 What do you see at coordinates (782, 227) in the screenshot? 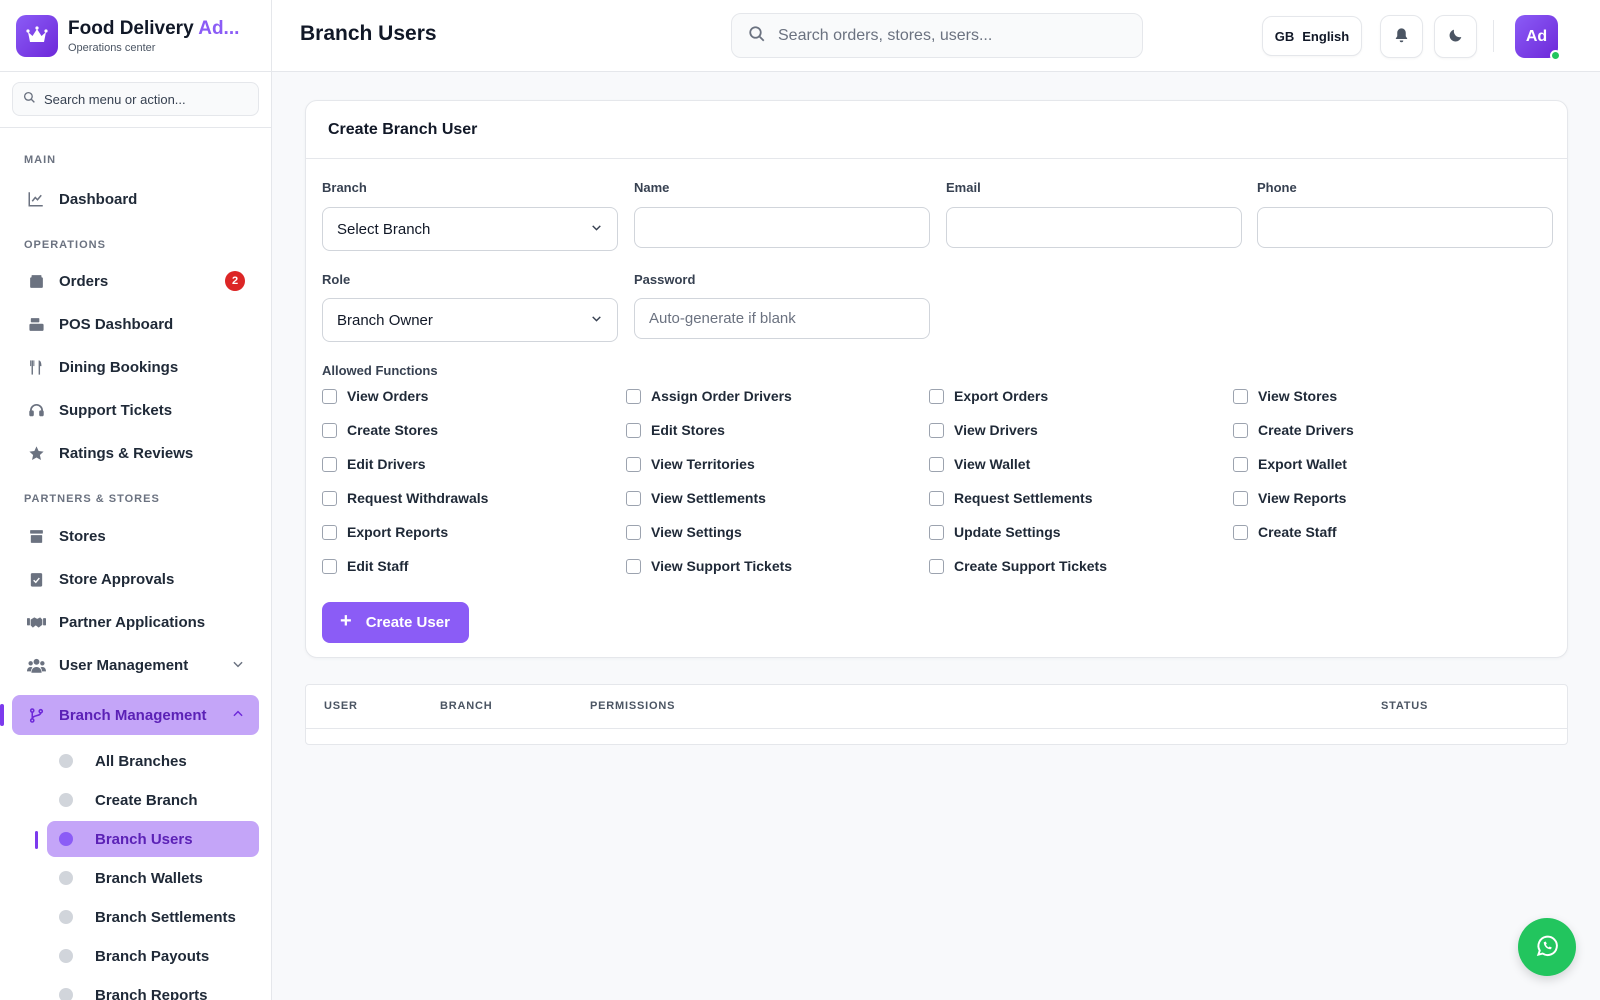
I see `name-field` at bounding box center [782, 227].